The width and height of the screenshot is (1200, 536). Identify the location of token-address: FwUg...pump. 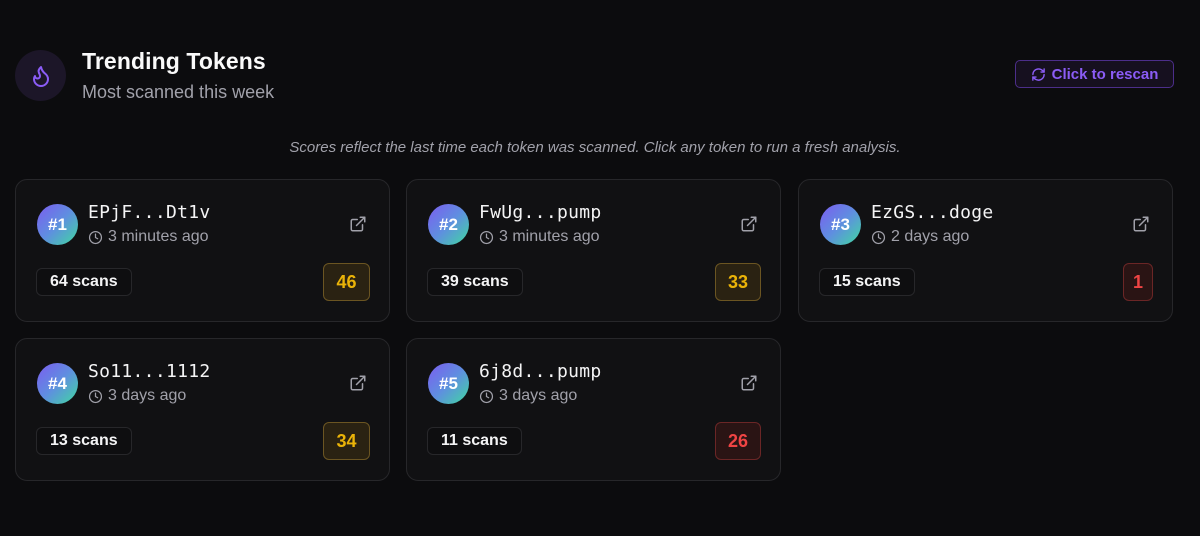
(540, 212).